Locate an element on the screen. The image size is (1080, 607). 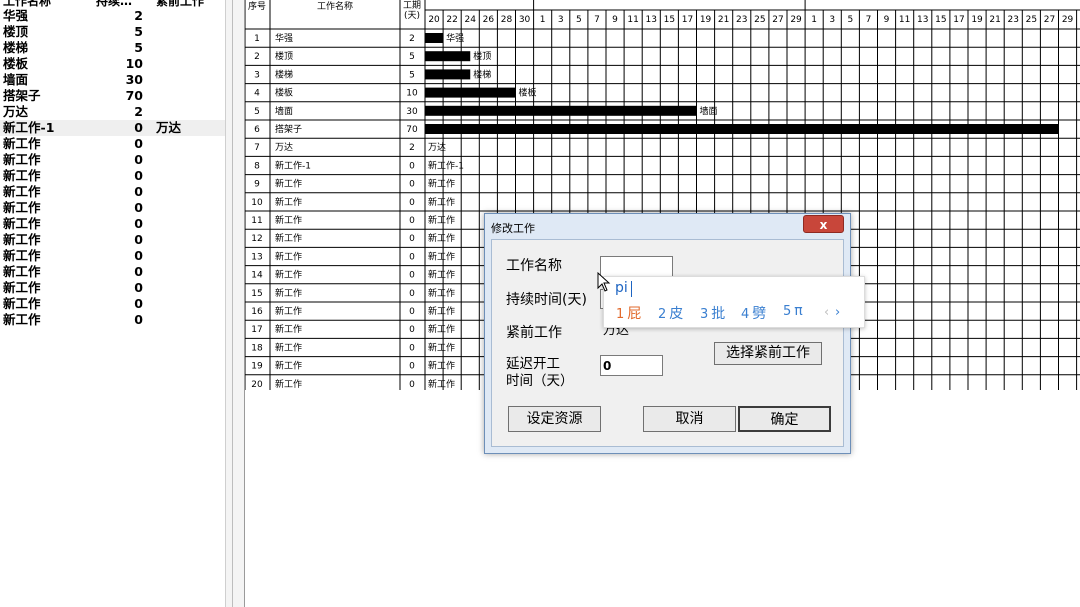
ime-candidate: 4劈 is located at coordinates (753, 313).